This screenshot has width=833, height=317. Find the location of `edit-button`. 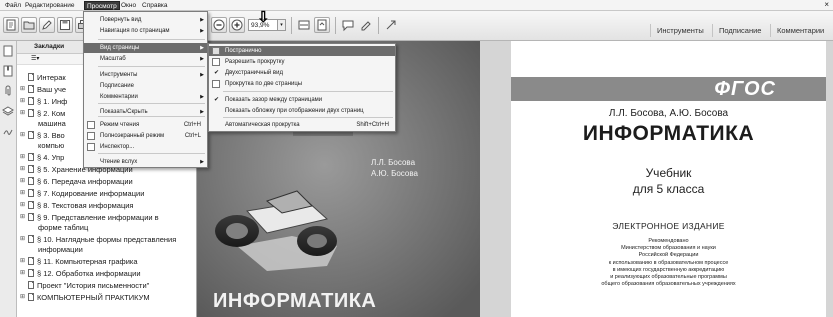

edit-button is located at coordinates (47, 25).